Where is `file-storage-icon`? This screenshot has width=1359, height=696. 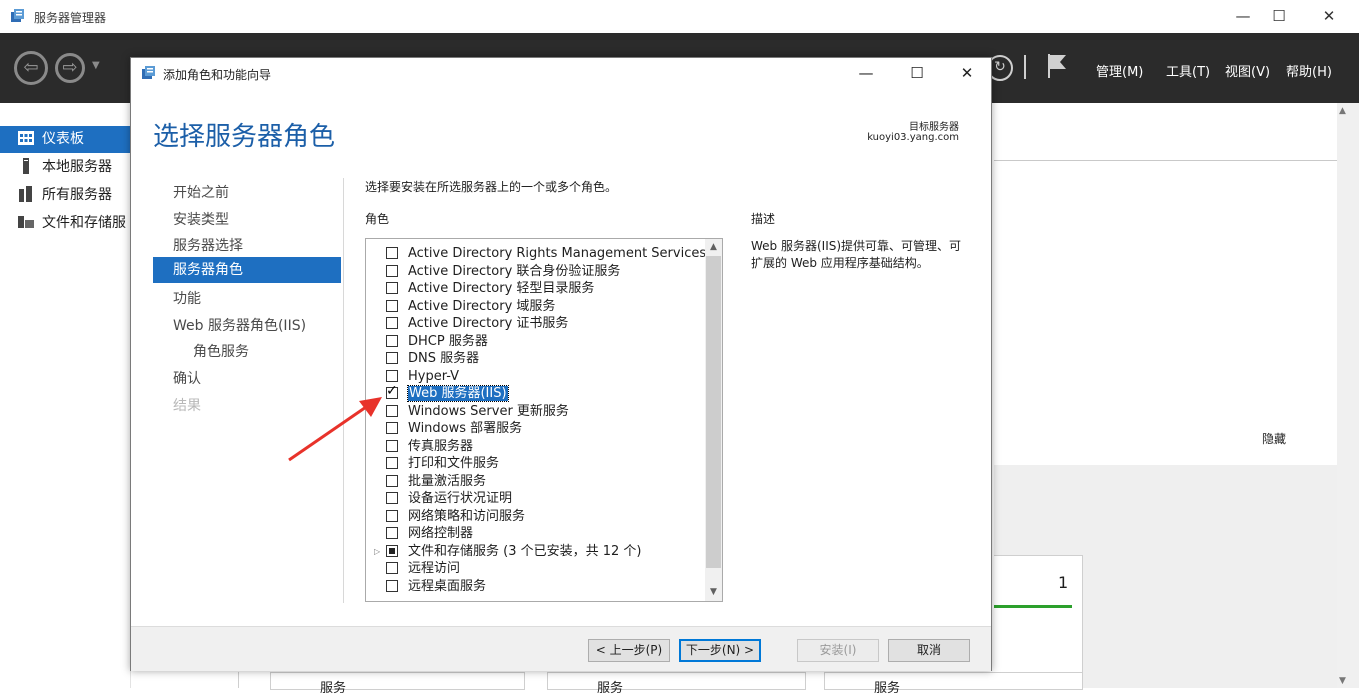 file-storage-icon is located at coordinates (26, 222).